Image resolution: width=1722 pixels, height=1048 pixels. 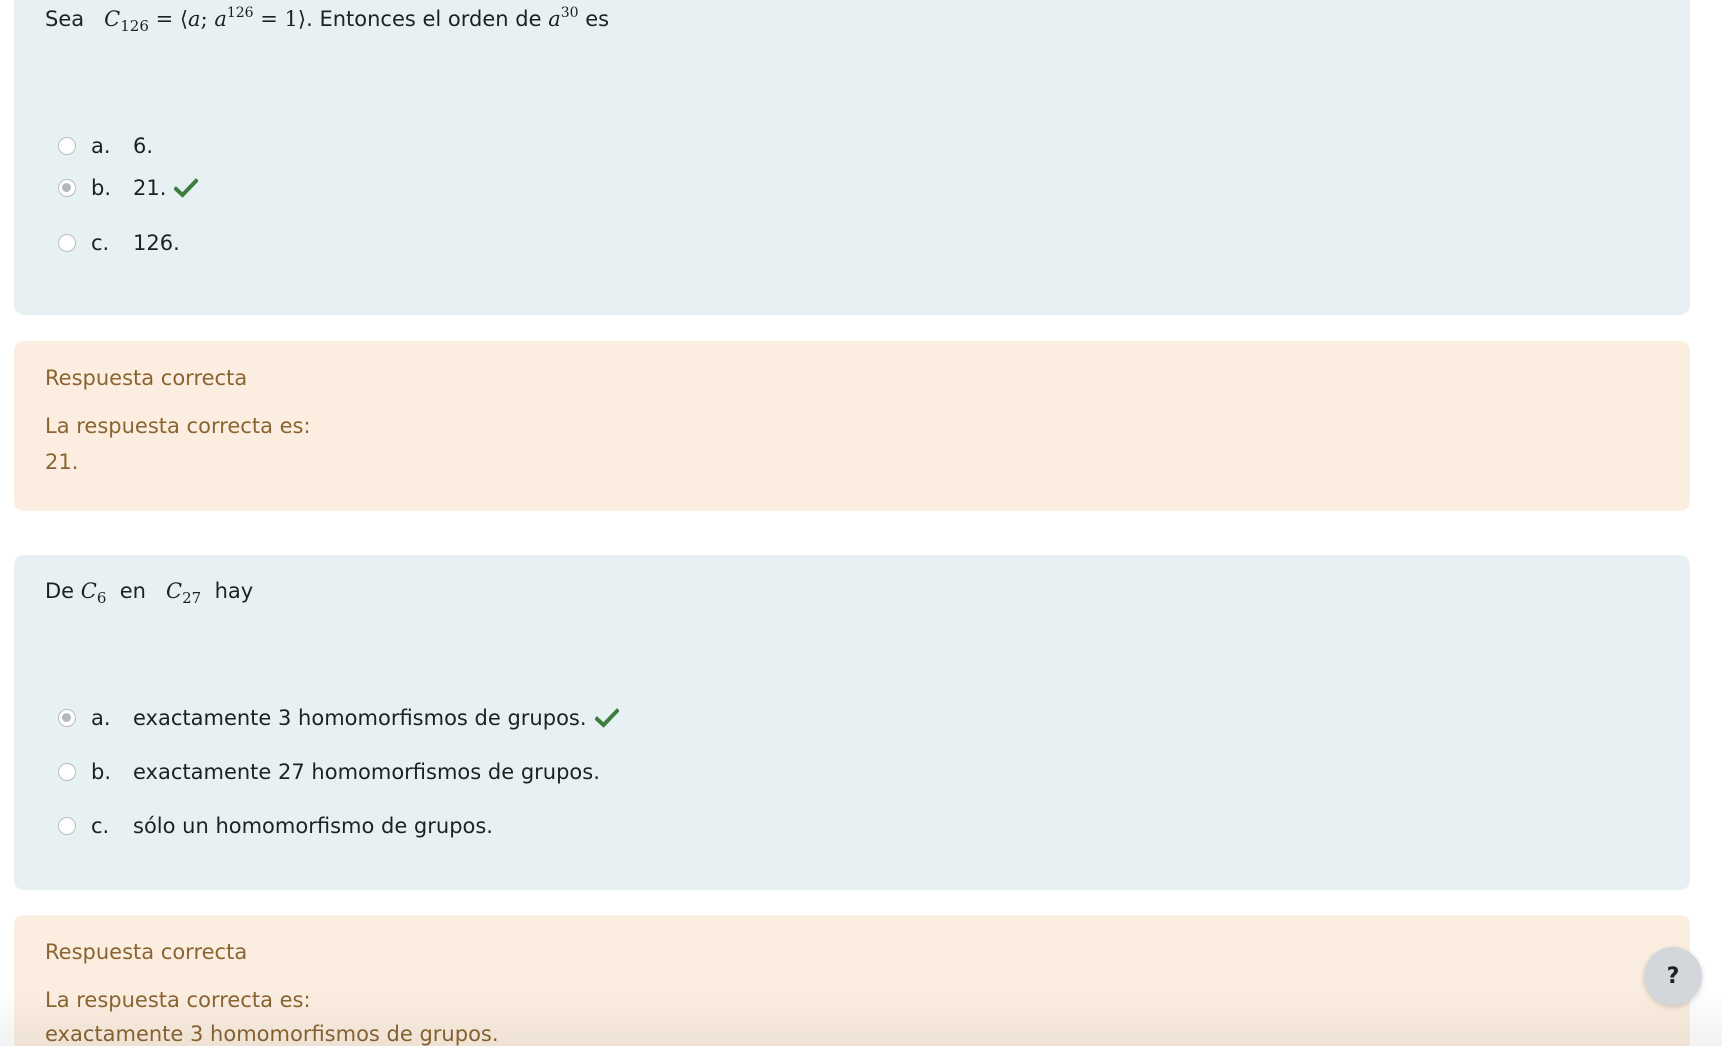 I want to click on math-a-power: a, so click(x=220, y=19).